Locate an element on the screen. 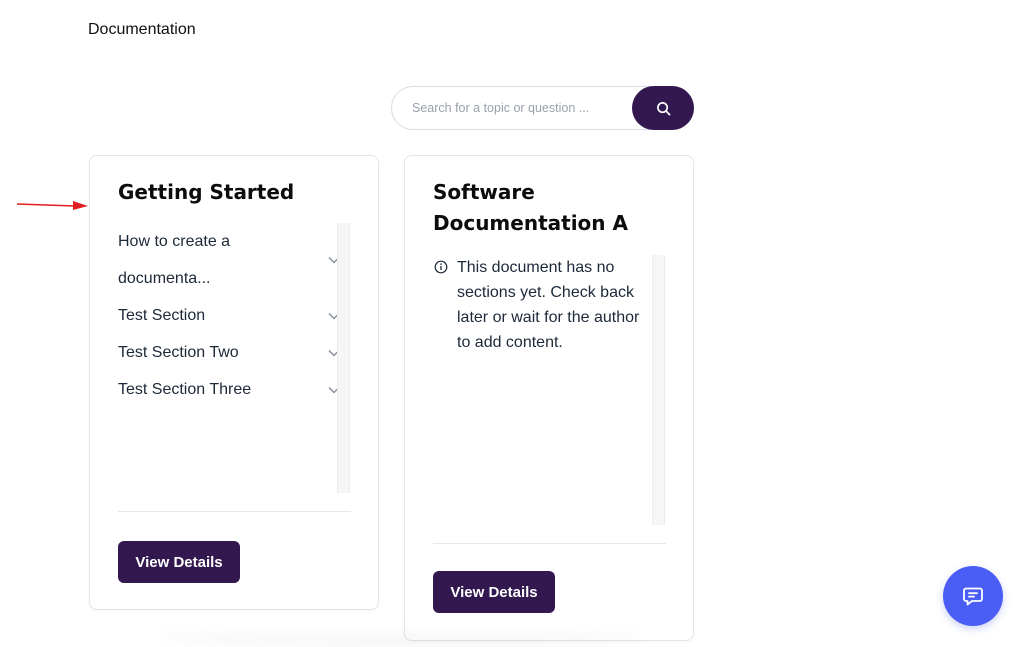  section-label: How to create a is located at coordinates (174, 241).